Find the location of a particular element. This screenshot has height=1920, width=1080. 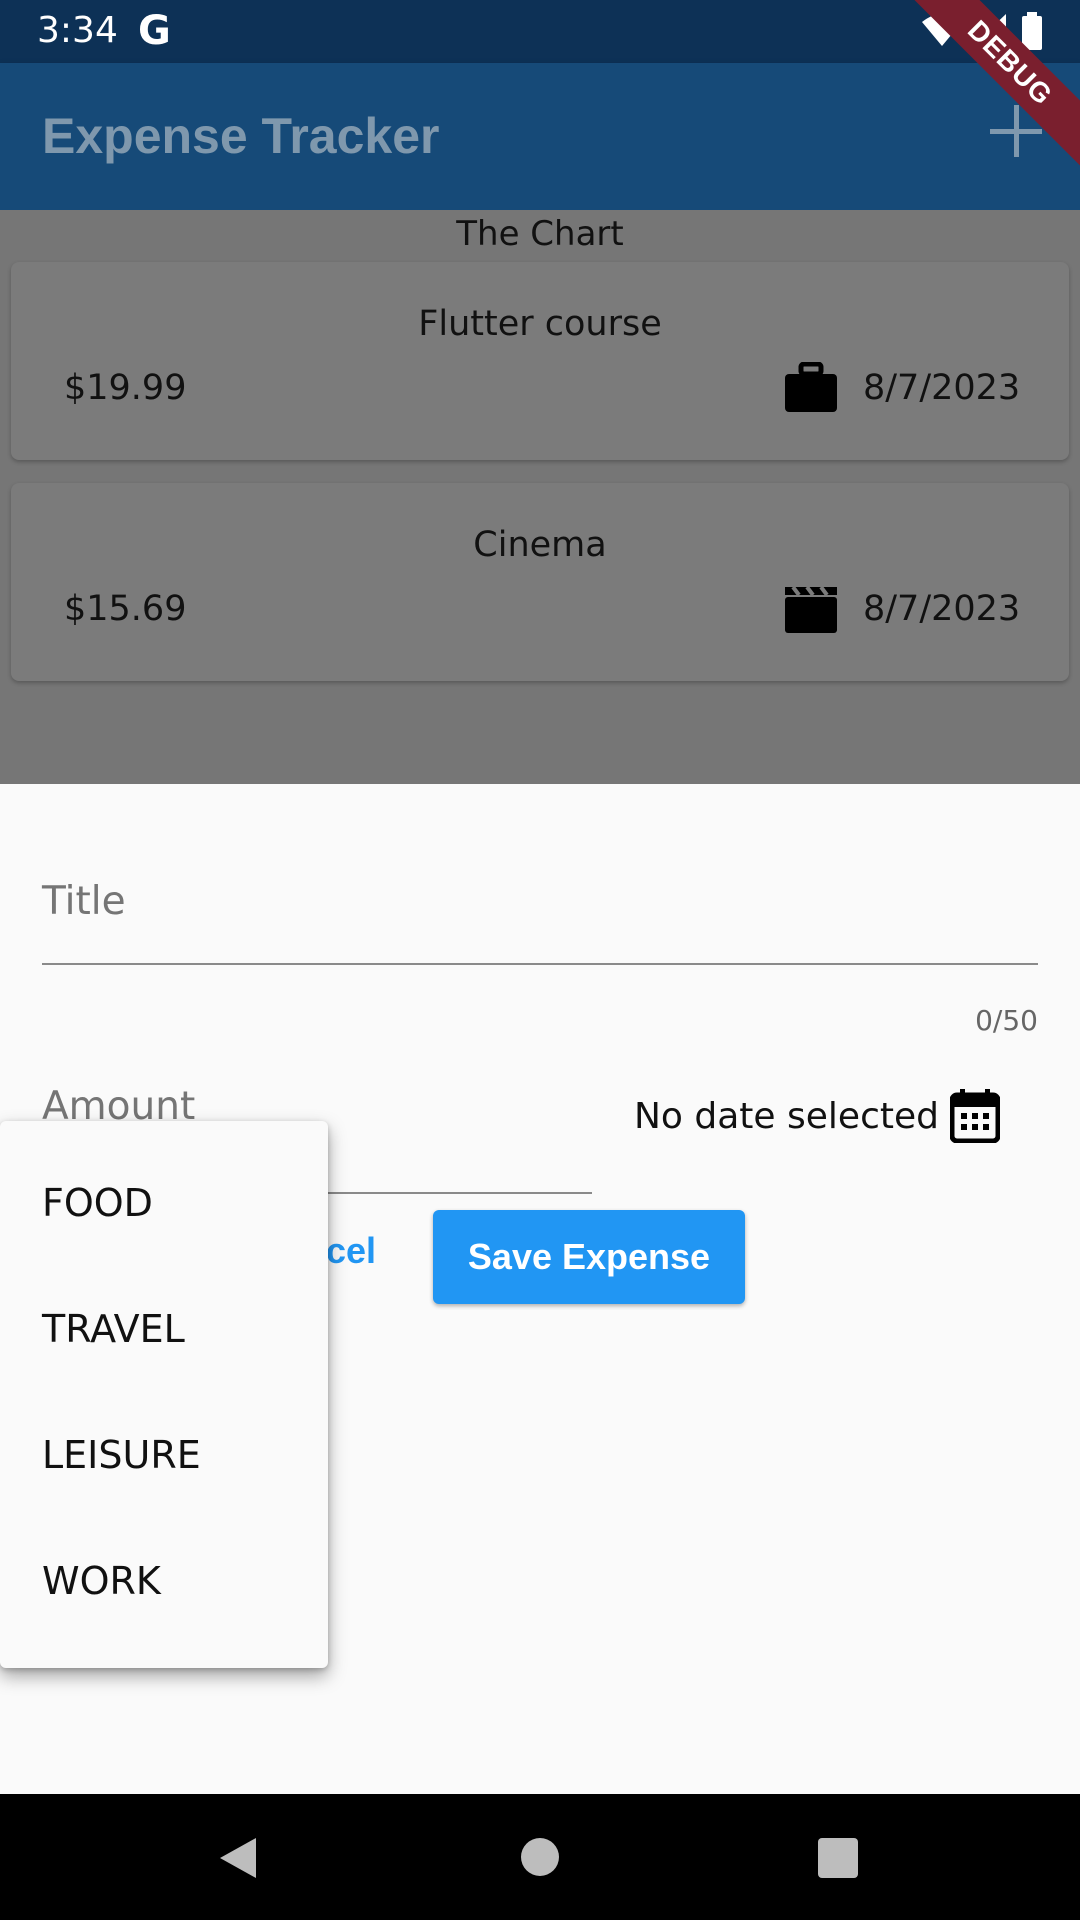

category-dropdown-menu: FOOD TRAVEL LEISURE WORK is located at coordinates (164, 1394).